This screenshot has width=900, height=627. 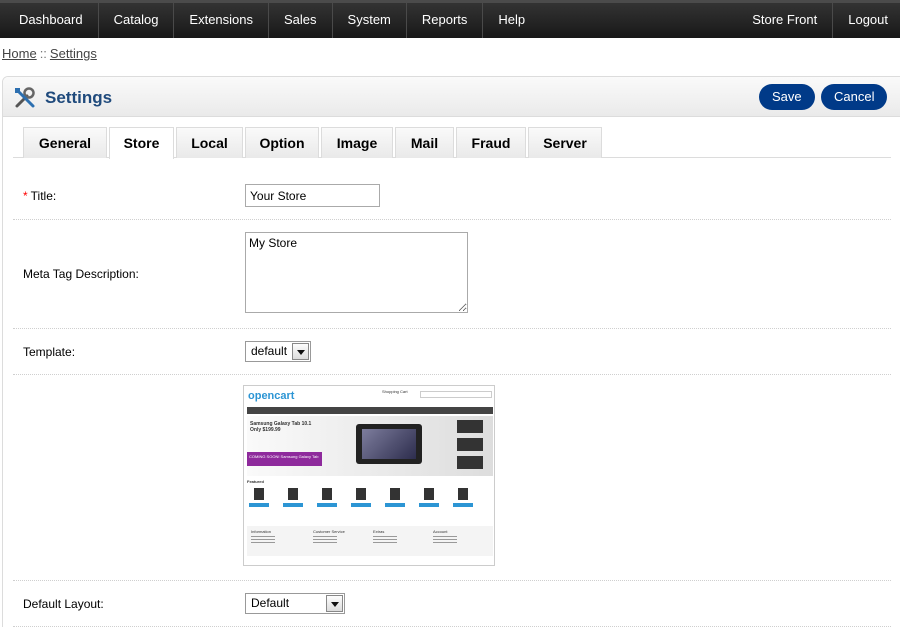 I want to click on preview-tablet, so click(x=389, y=444).